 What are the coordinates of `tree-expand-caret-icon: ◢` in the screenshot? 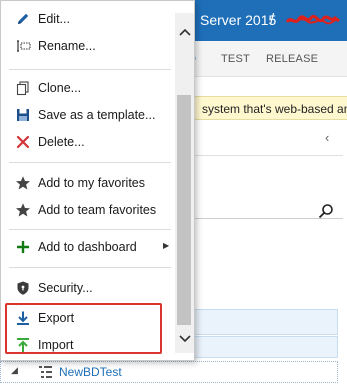 It's located at (14, 370).